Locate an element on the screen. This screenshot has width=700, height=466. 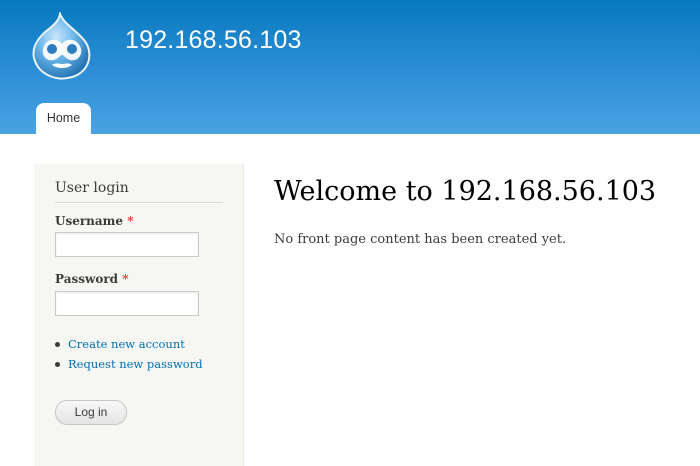
list-item: Create new account is located at coordinates (129, 344).